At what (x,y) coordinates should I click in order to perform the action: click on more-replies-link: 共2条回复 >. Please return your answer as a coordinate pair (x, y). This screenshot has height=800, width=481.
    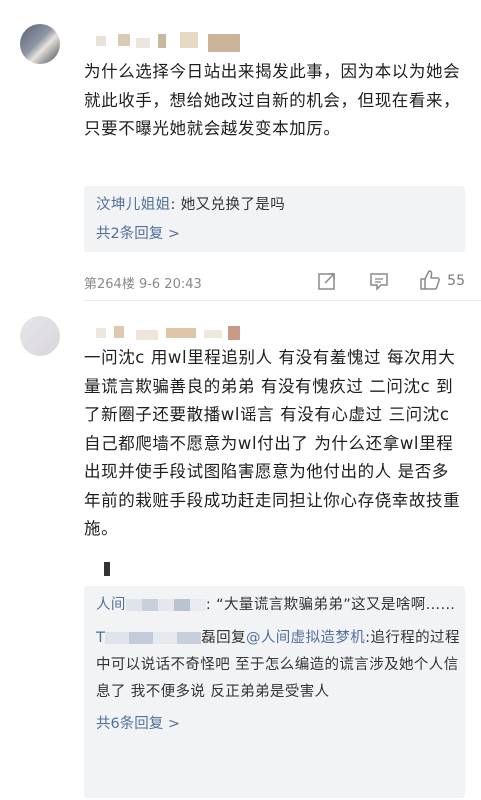
    Looking at the image, I should click on (274, 232).